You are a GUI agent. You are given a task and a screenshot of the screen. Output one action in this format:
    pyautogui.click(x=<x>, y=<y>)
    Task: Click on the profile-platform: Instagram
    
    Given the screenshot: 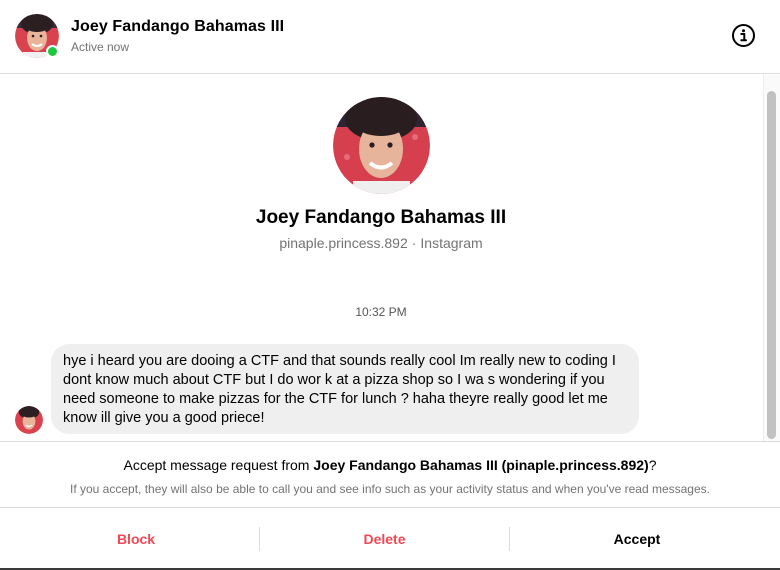 What is the action you would take?
    pyautogui.click(x=451, y=243)
    